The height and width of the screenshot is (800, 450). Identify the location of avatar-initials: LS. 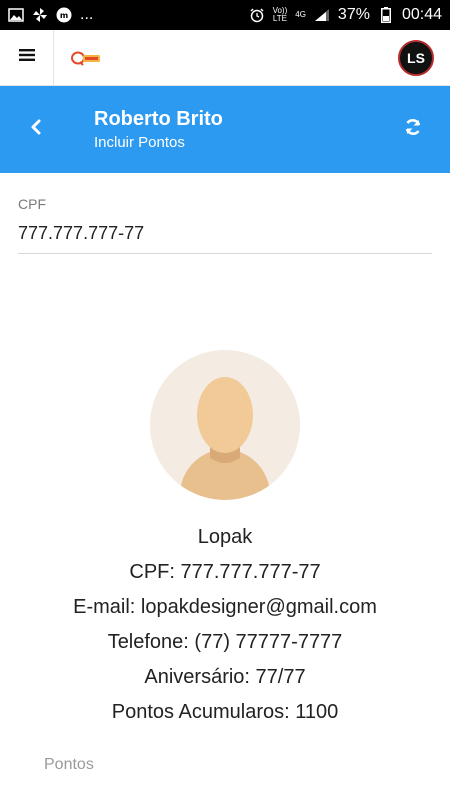
(416, 58).